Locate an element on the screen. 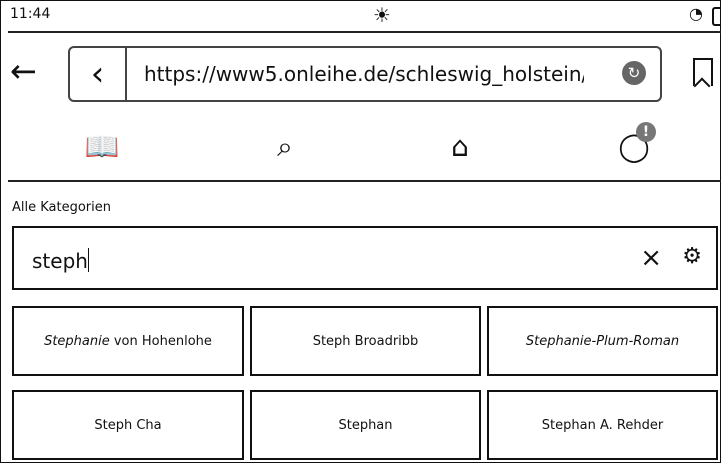 The height and width of the screenshot is (463, 721). brightness-icon: ☀ is located at coordinates (382, 15).